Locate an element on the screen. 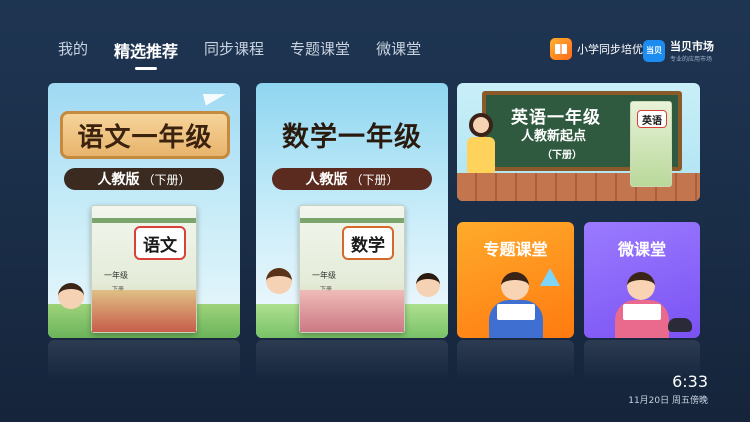 The image size is (750, 422). child-illustration is located at coordinates (71, 296).